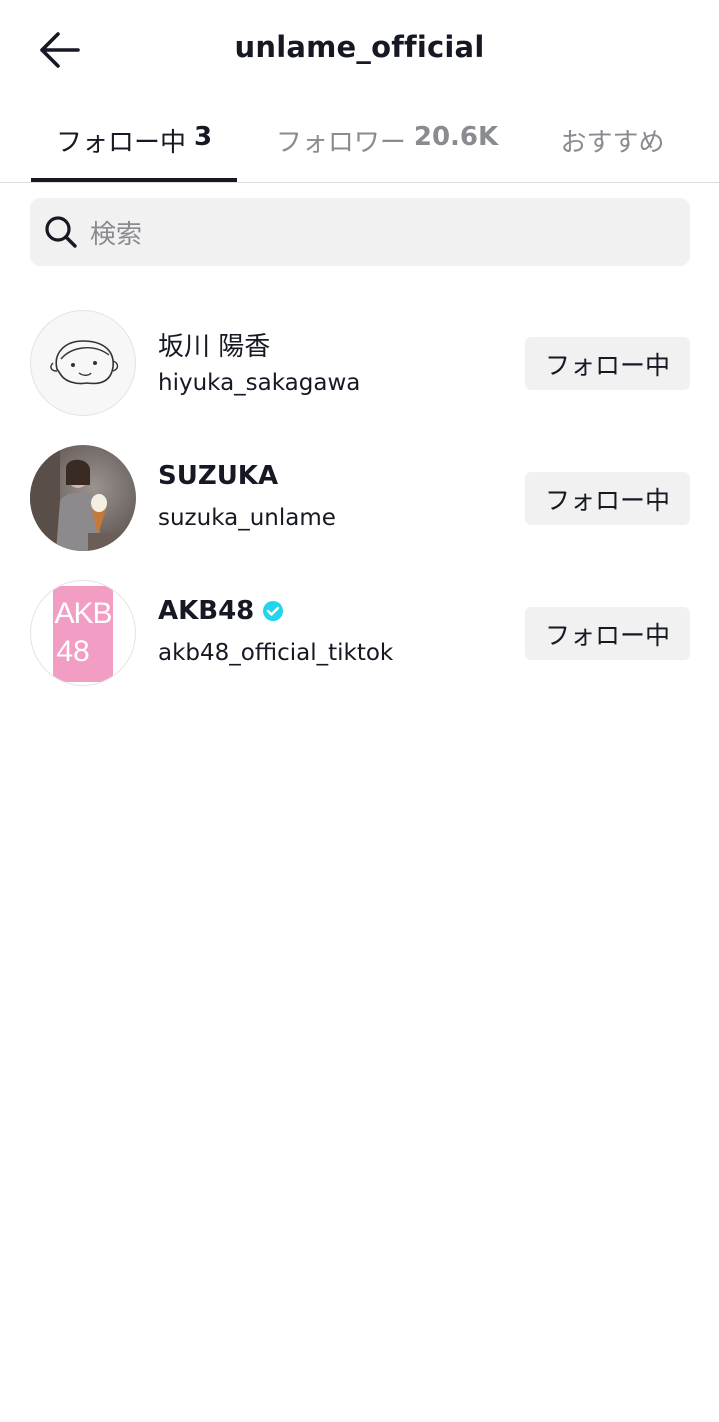 Image resolution: width=719 pixels, height=1422 pixels. What do you see at coordinates (259, 383) in the screenshot?
I see `user-handle: hiyuka_sakagawa` at bounding box center [259, 383].